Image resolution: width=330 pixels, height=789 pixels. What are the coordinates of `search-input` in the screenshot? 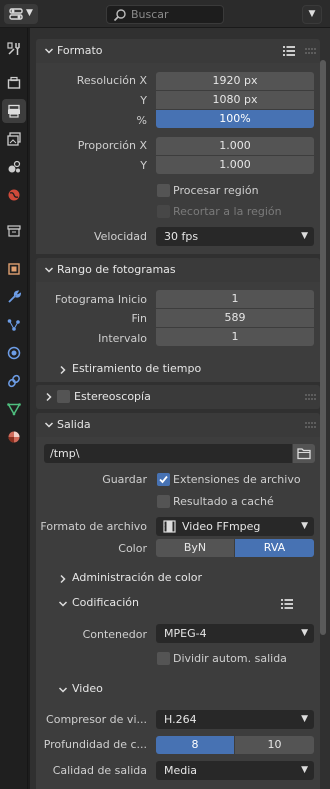 It's located at (175, 14).